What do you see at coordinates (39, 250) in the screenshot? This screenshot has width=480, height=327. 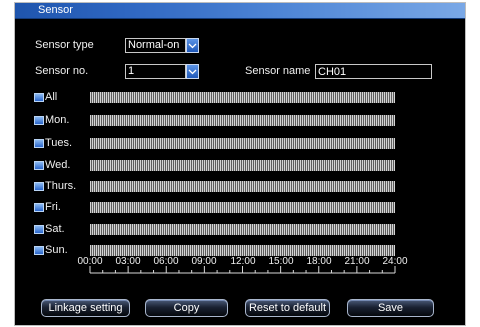 I see `checkbox-sun` at bounding box center [39, 250].